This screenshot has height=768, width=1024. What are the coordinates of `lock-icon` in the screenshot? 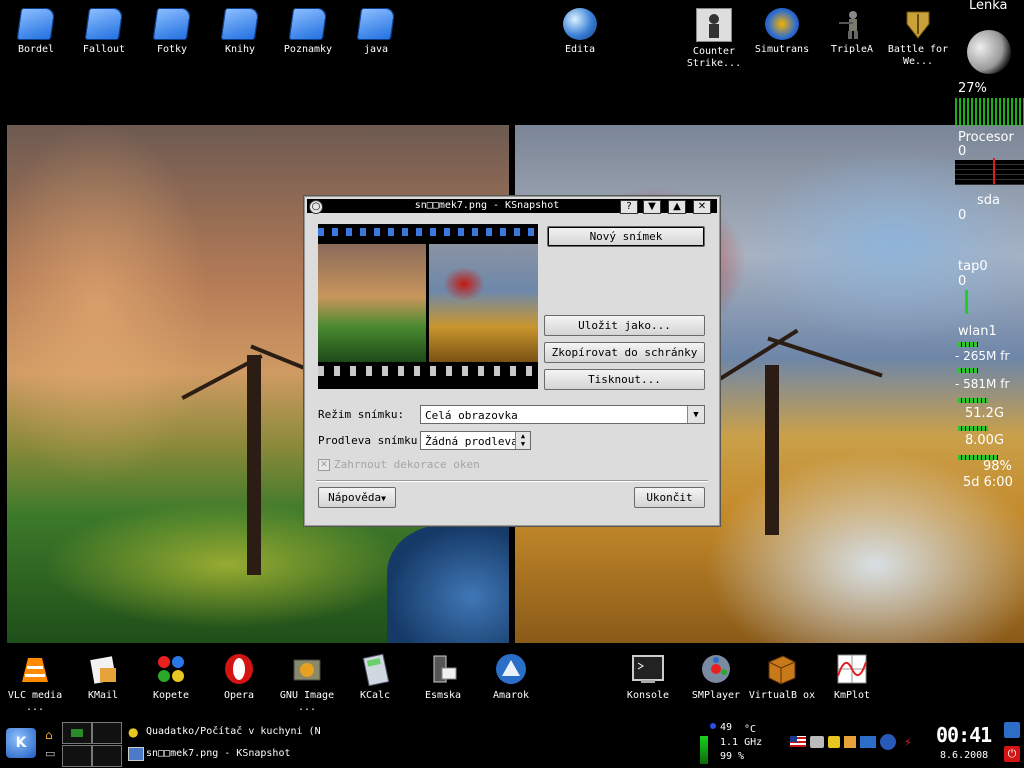 It's located at (1012, 730).